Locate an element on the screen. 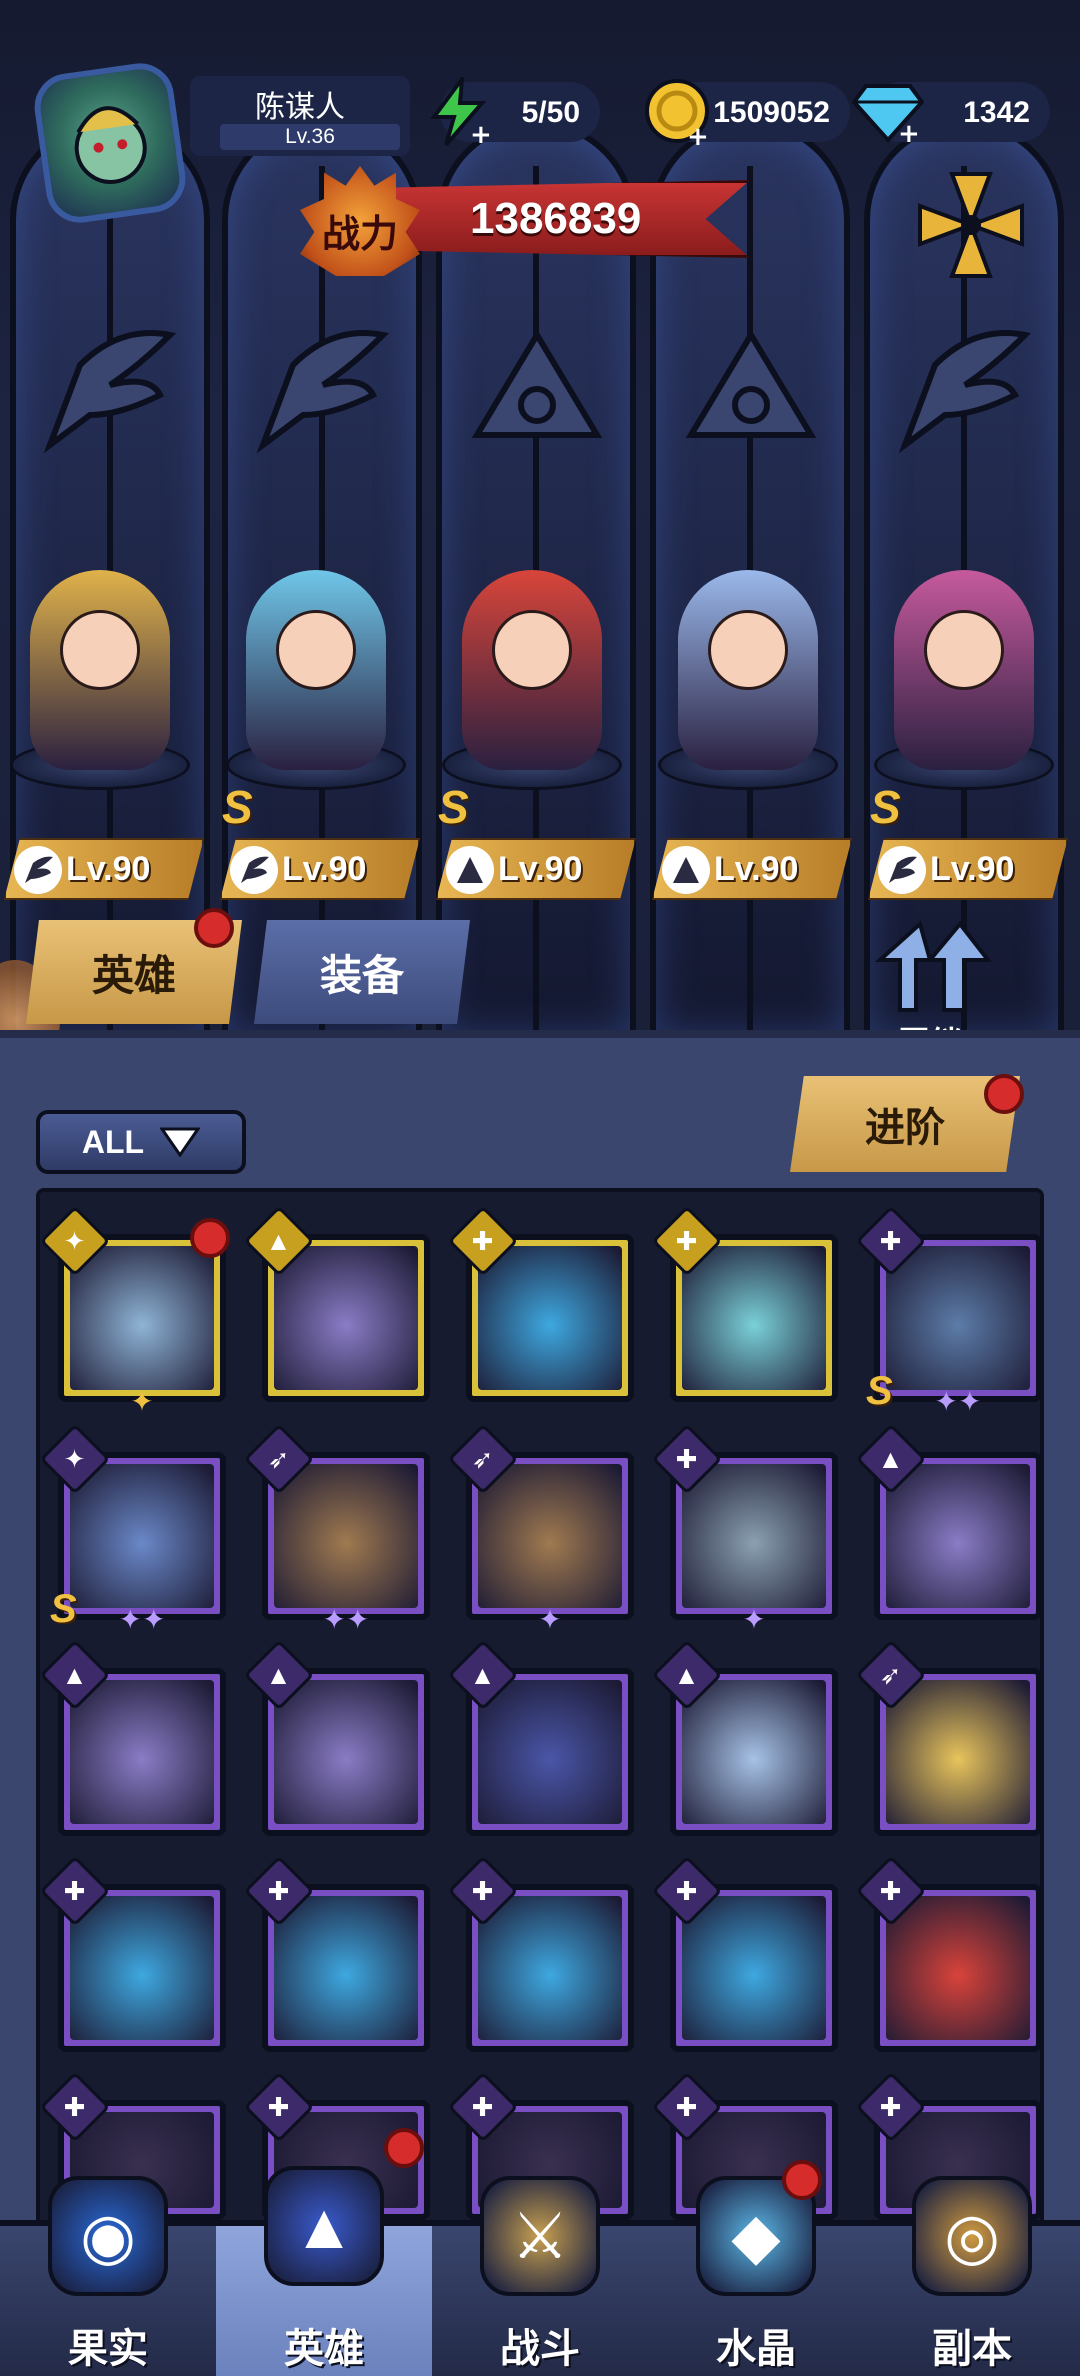 The image size is (1080, 2376). hero-card: ➶ ✦ is located at coordinates (540, 1529).